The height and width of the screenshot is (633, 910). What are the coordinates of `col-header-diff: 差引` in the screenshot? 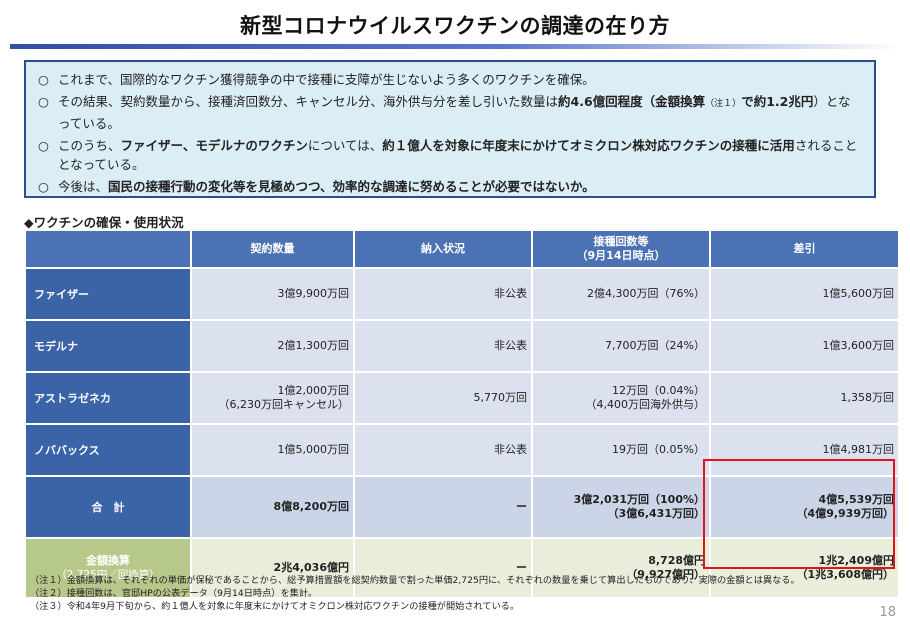 It's located at (804, 249).